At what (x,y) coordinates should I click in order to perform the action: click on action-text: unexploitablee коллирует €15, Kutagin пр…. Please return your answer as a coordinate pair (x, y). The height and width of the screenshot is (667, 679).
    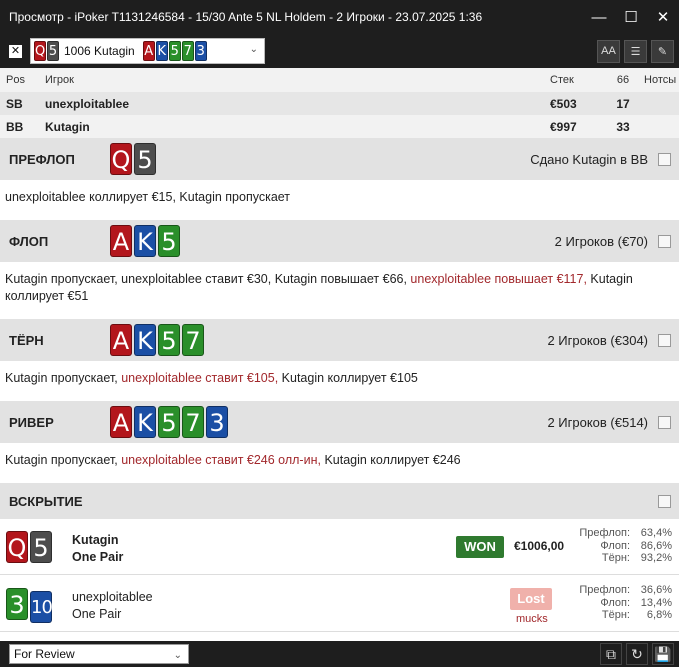
    Looking at the image, I should click on (148, 197).